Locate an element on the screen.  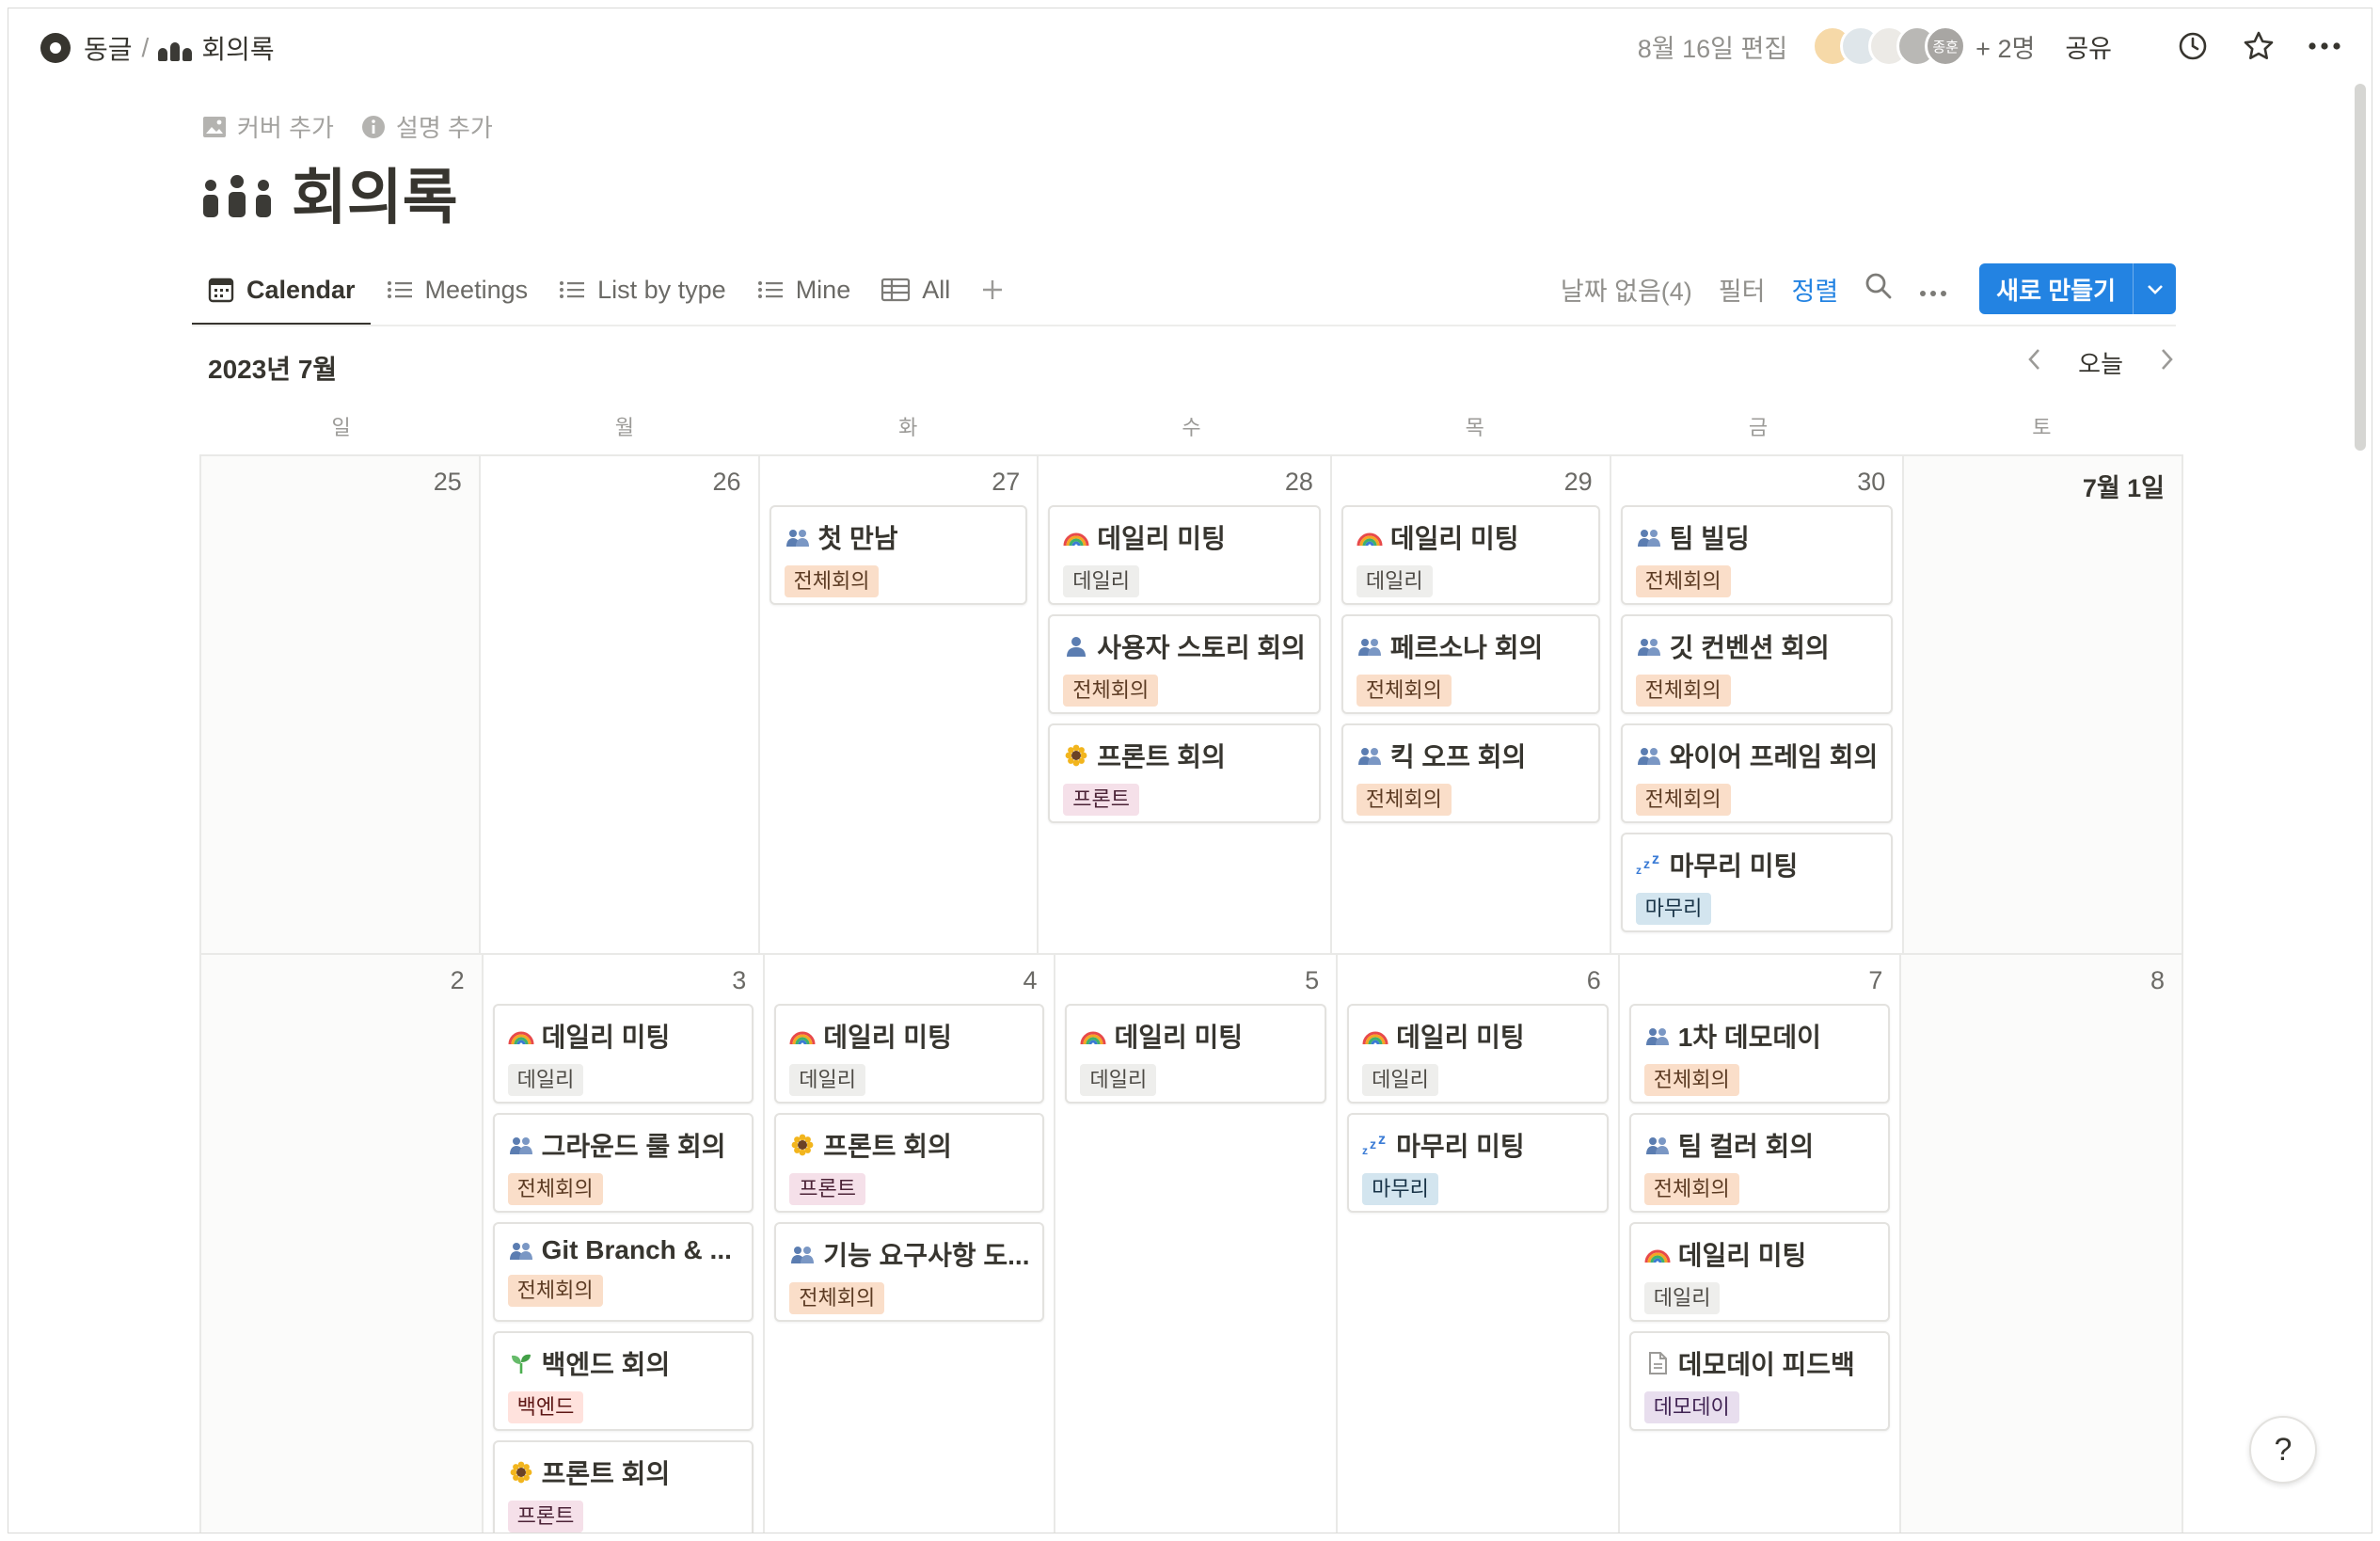
event-card: z z z 마무리 미팅마무리 is located at coordinates (1757, 882).